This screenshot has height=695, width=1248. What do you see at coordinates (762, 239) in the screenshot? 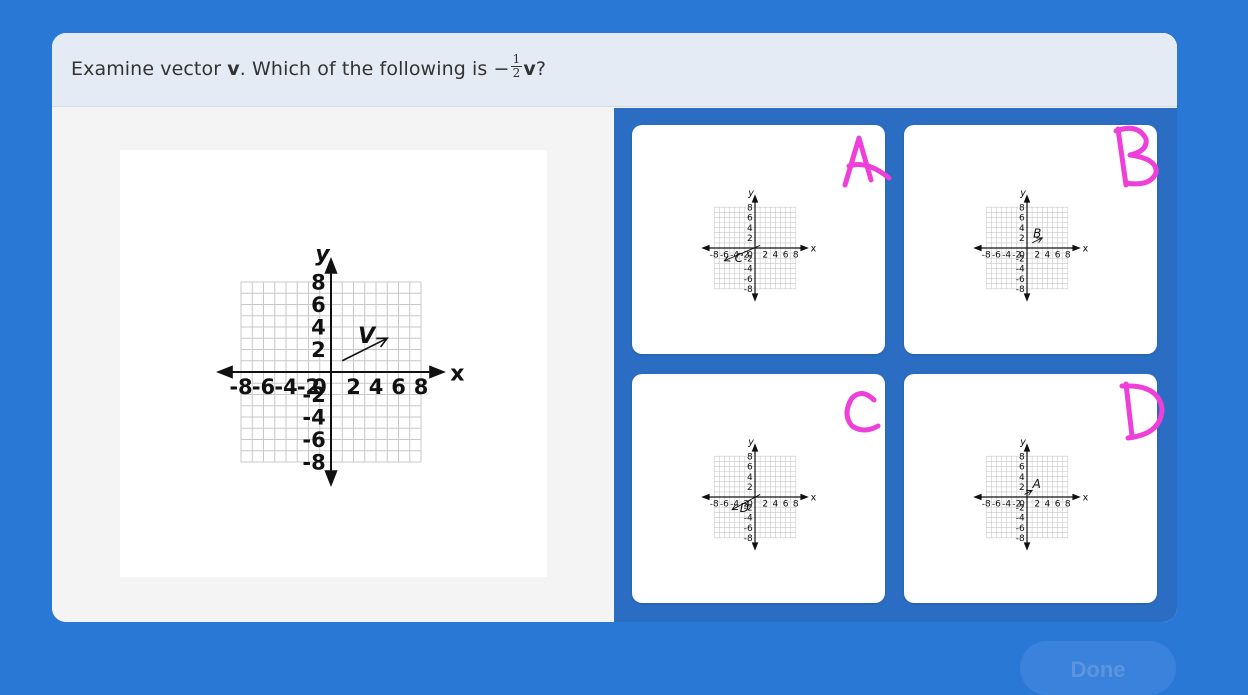
I see `option-a: -8 -8 -6 -6 -4 -4 -2 -2 0 2 2 4 4 6 6 8 8 x y C` at bounding box center [762, 239].